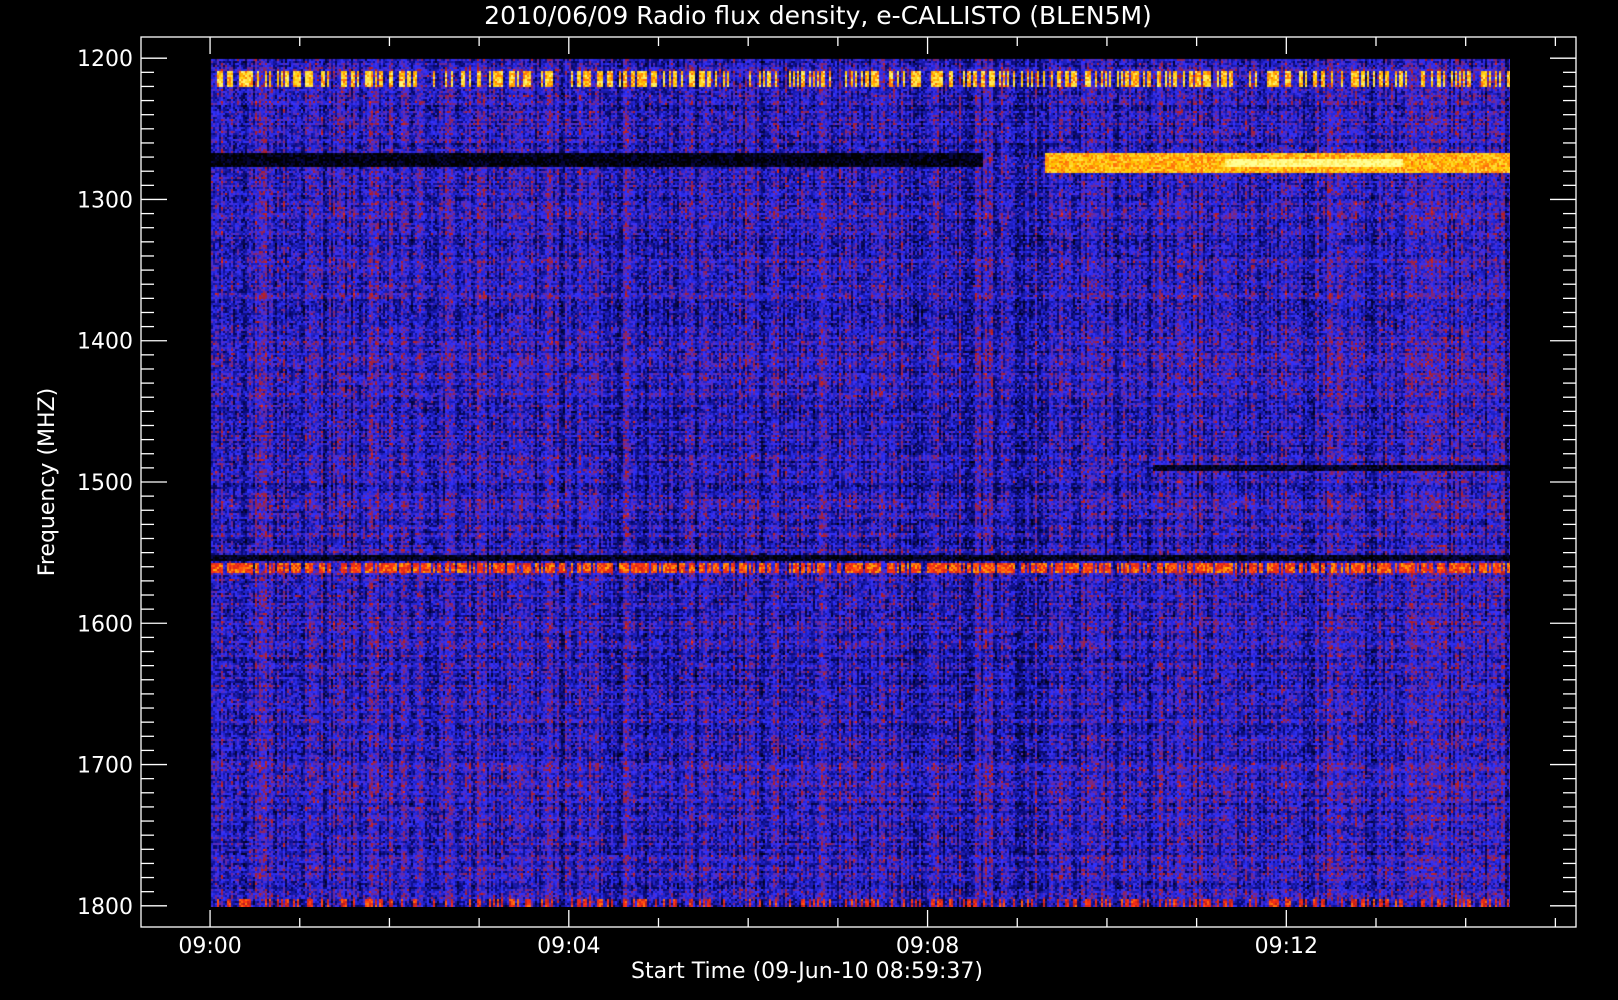  Describe the element at coordinates (927, 946) in the screenshot. I see `x-tick-label: 09:08` at that location.